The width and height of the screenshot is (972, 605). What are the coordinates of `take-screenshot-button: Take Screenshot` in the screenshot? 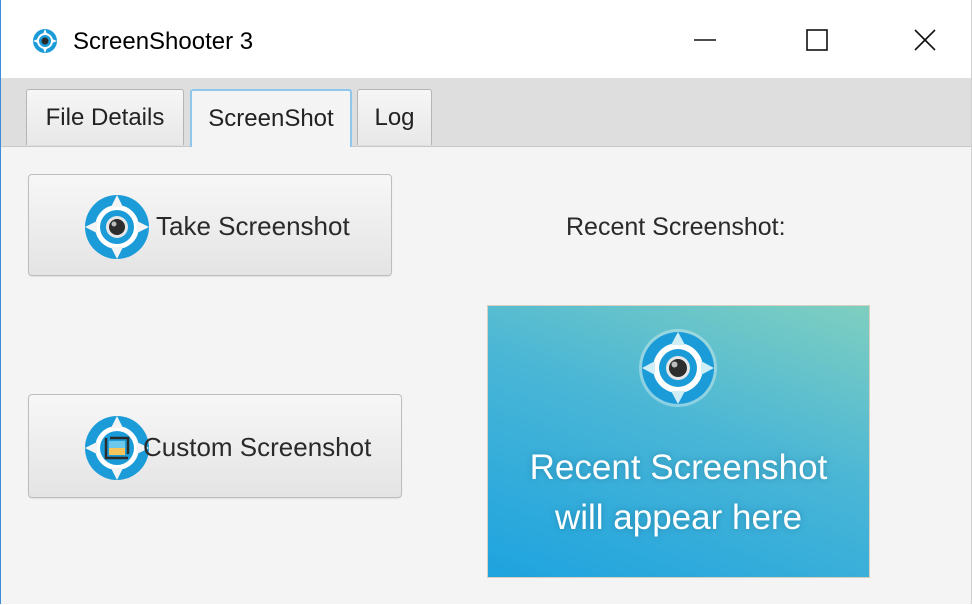 It's located at (210, 225).